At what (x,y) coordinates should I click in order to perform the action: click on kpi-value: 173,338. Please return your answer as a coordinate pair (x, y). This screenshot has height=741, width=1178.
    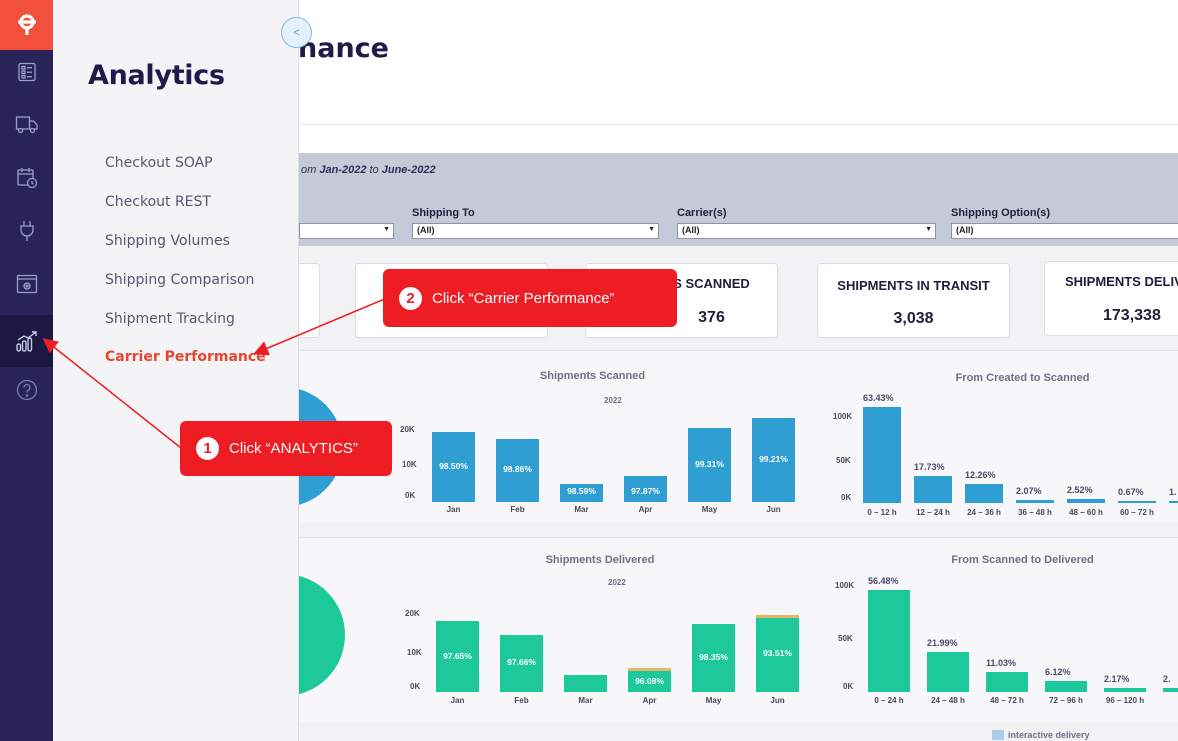
    Looking at the image, I should click on (1132, 315).